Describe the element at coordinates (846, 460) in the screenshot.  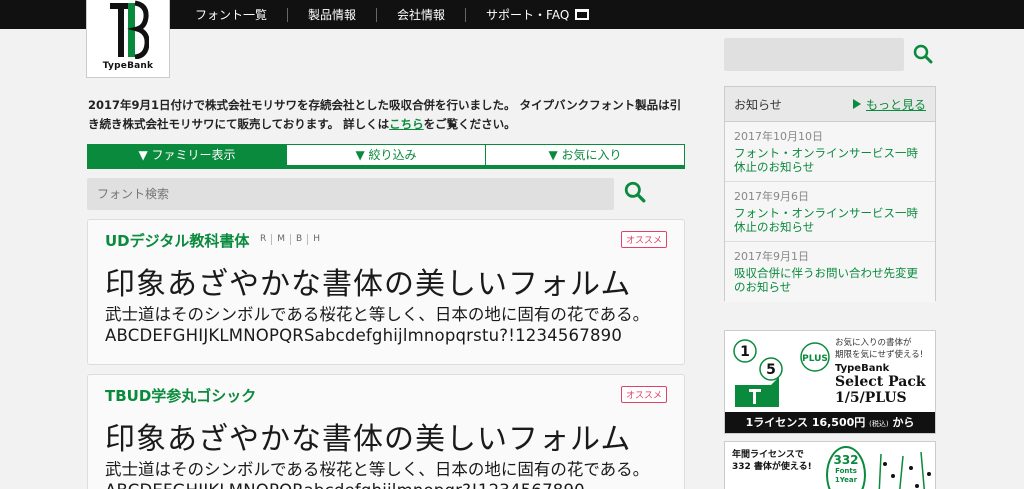
I see `font-count: 332` at that location.